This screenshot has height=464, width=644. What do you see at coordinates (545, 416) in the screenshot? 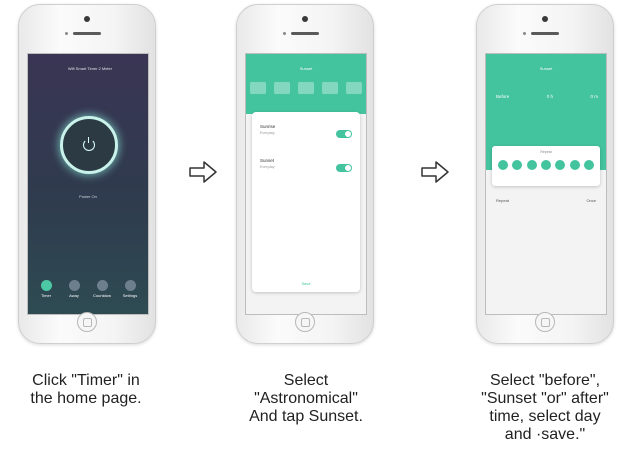
I see `caption-line: time, select day` at bounding box center [545, 416].